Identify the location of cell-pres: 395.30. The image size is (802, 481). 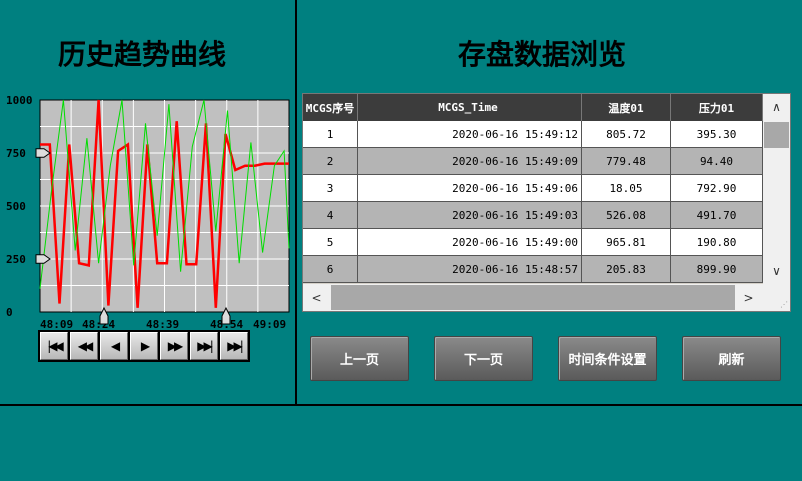
(717, 134).